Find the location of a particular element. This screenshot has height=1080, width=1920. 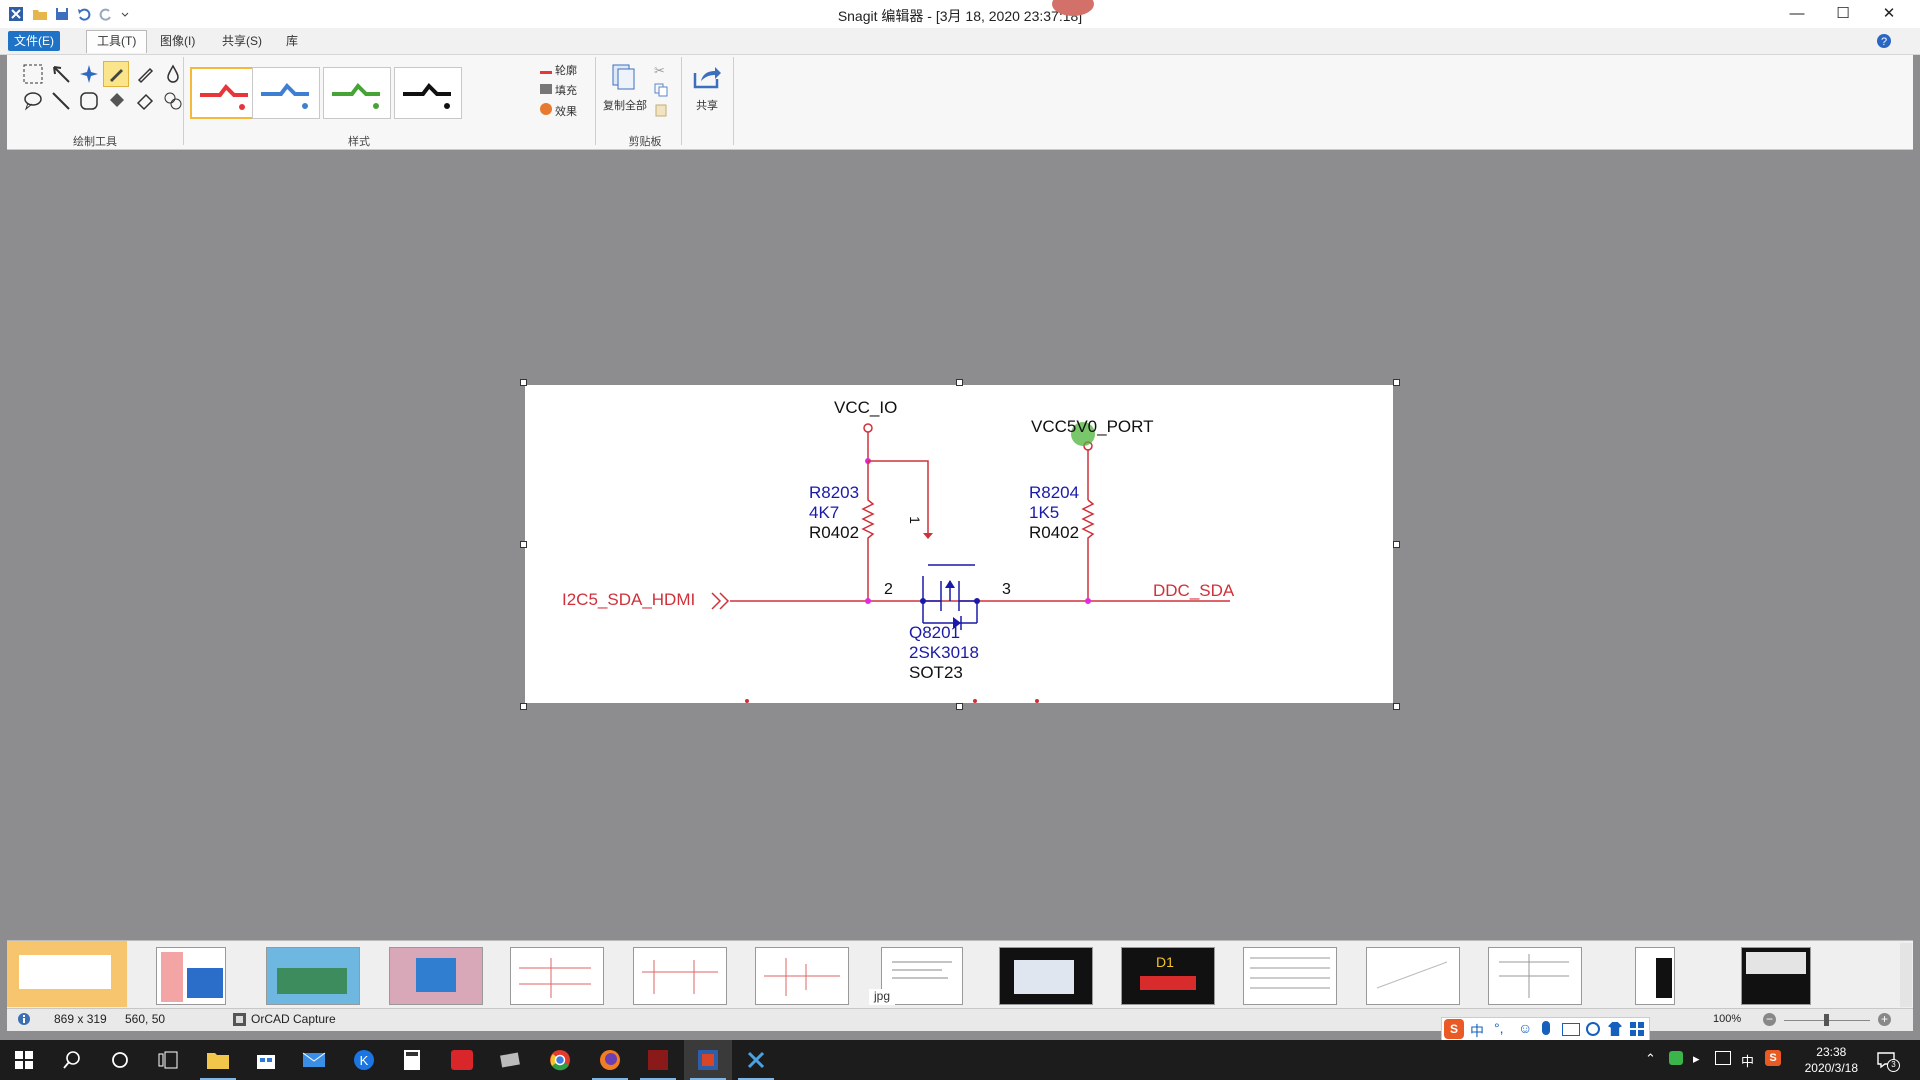

task-view-icon is located at coordinates (168, 1060).